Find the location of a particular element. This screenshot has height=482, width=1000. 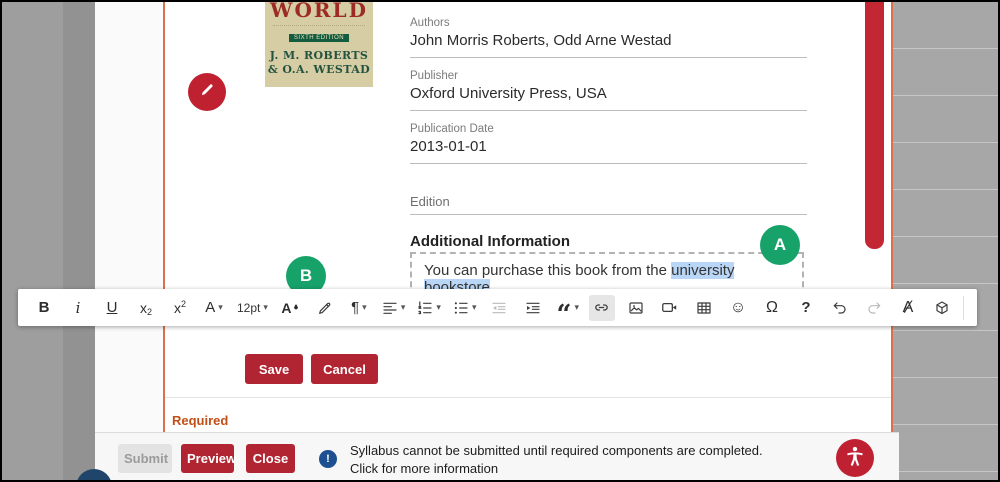

save-button: Save is located at coordinates (274, 369).